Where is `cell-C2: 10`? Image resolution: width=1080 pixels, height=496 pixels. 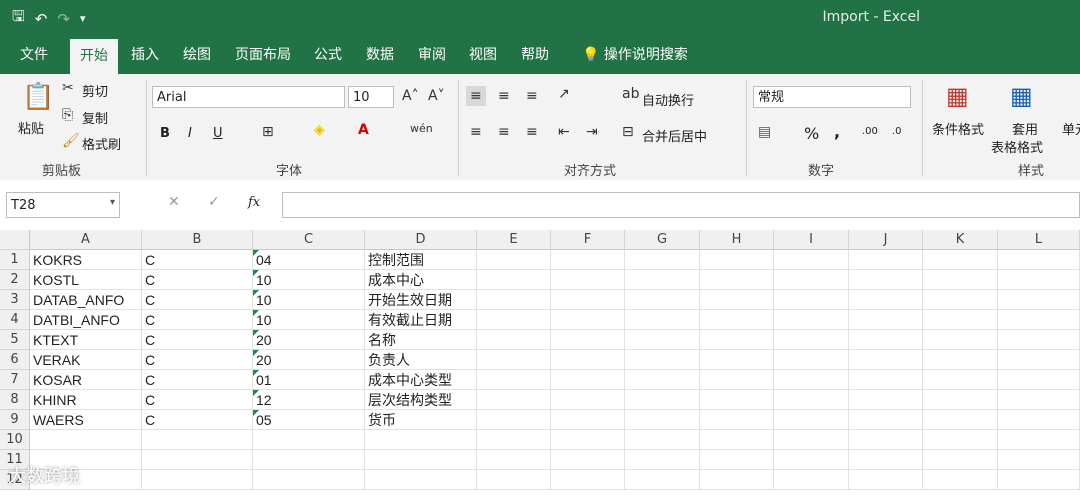
cell-C2: 10 is located at coordinates (309, 280).